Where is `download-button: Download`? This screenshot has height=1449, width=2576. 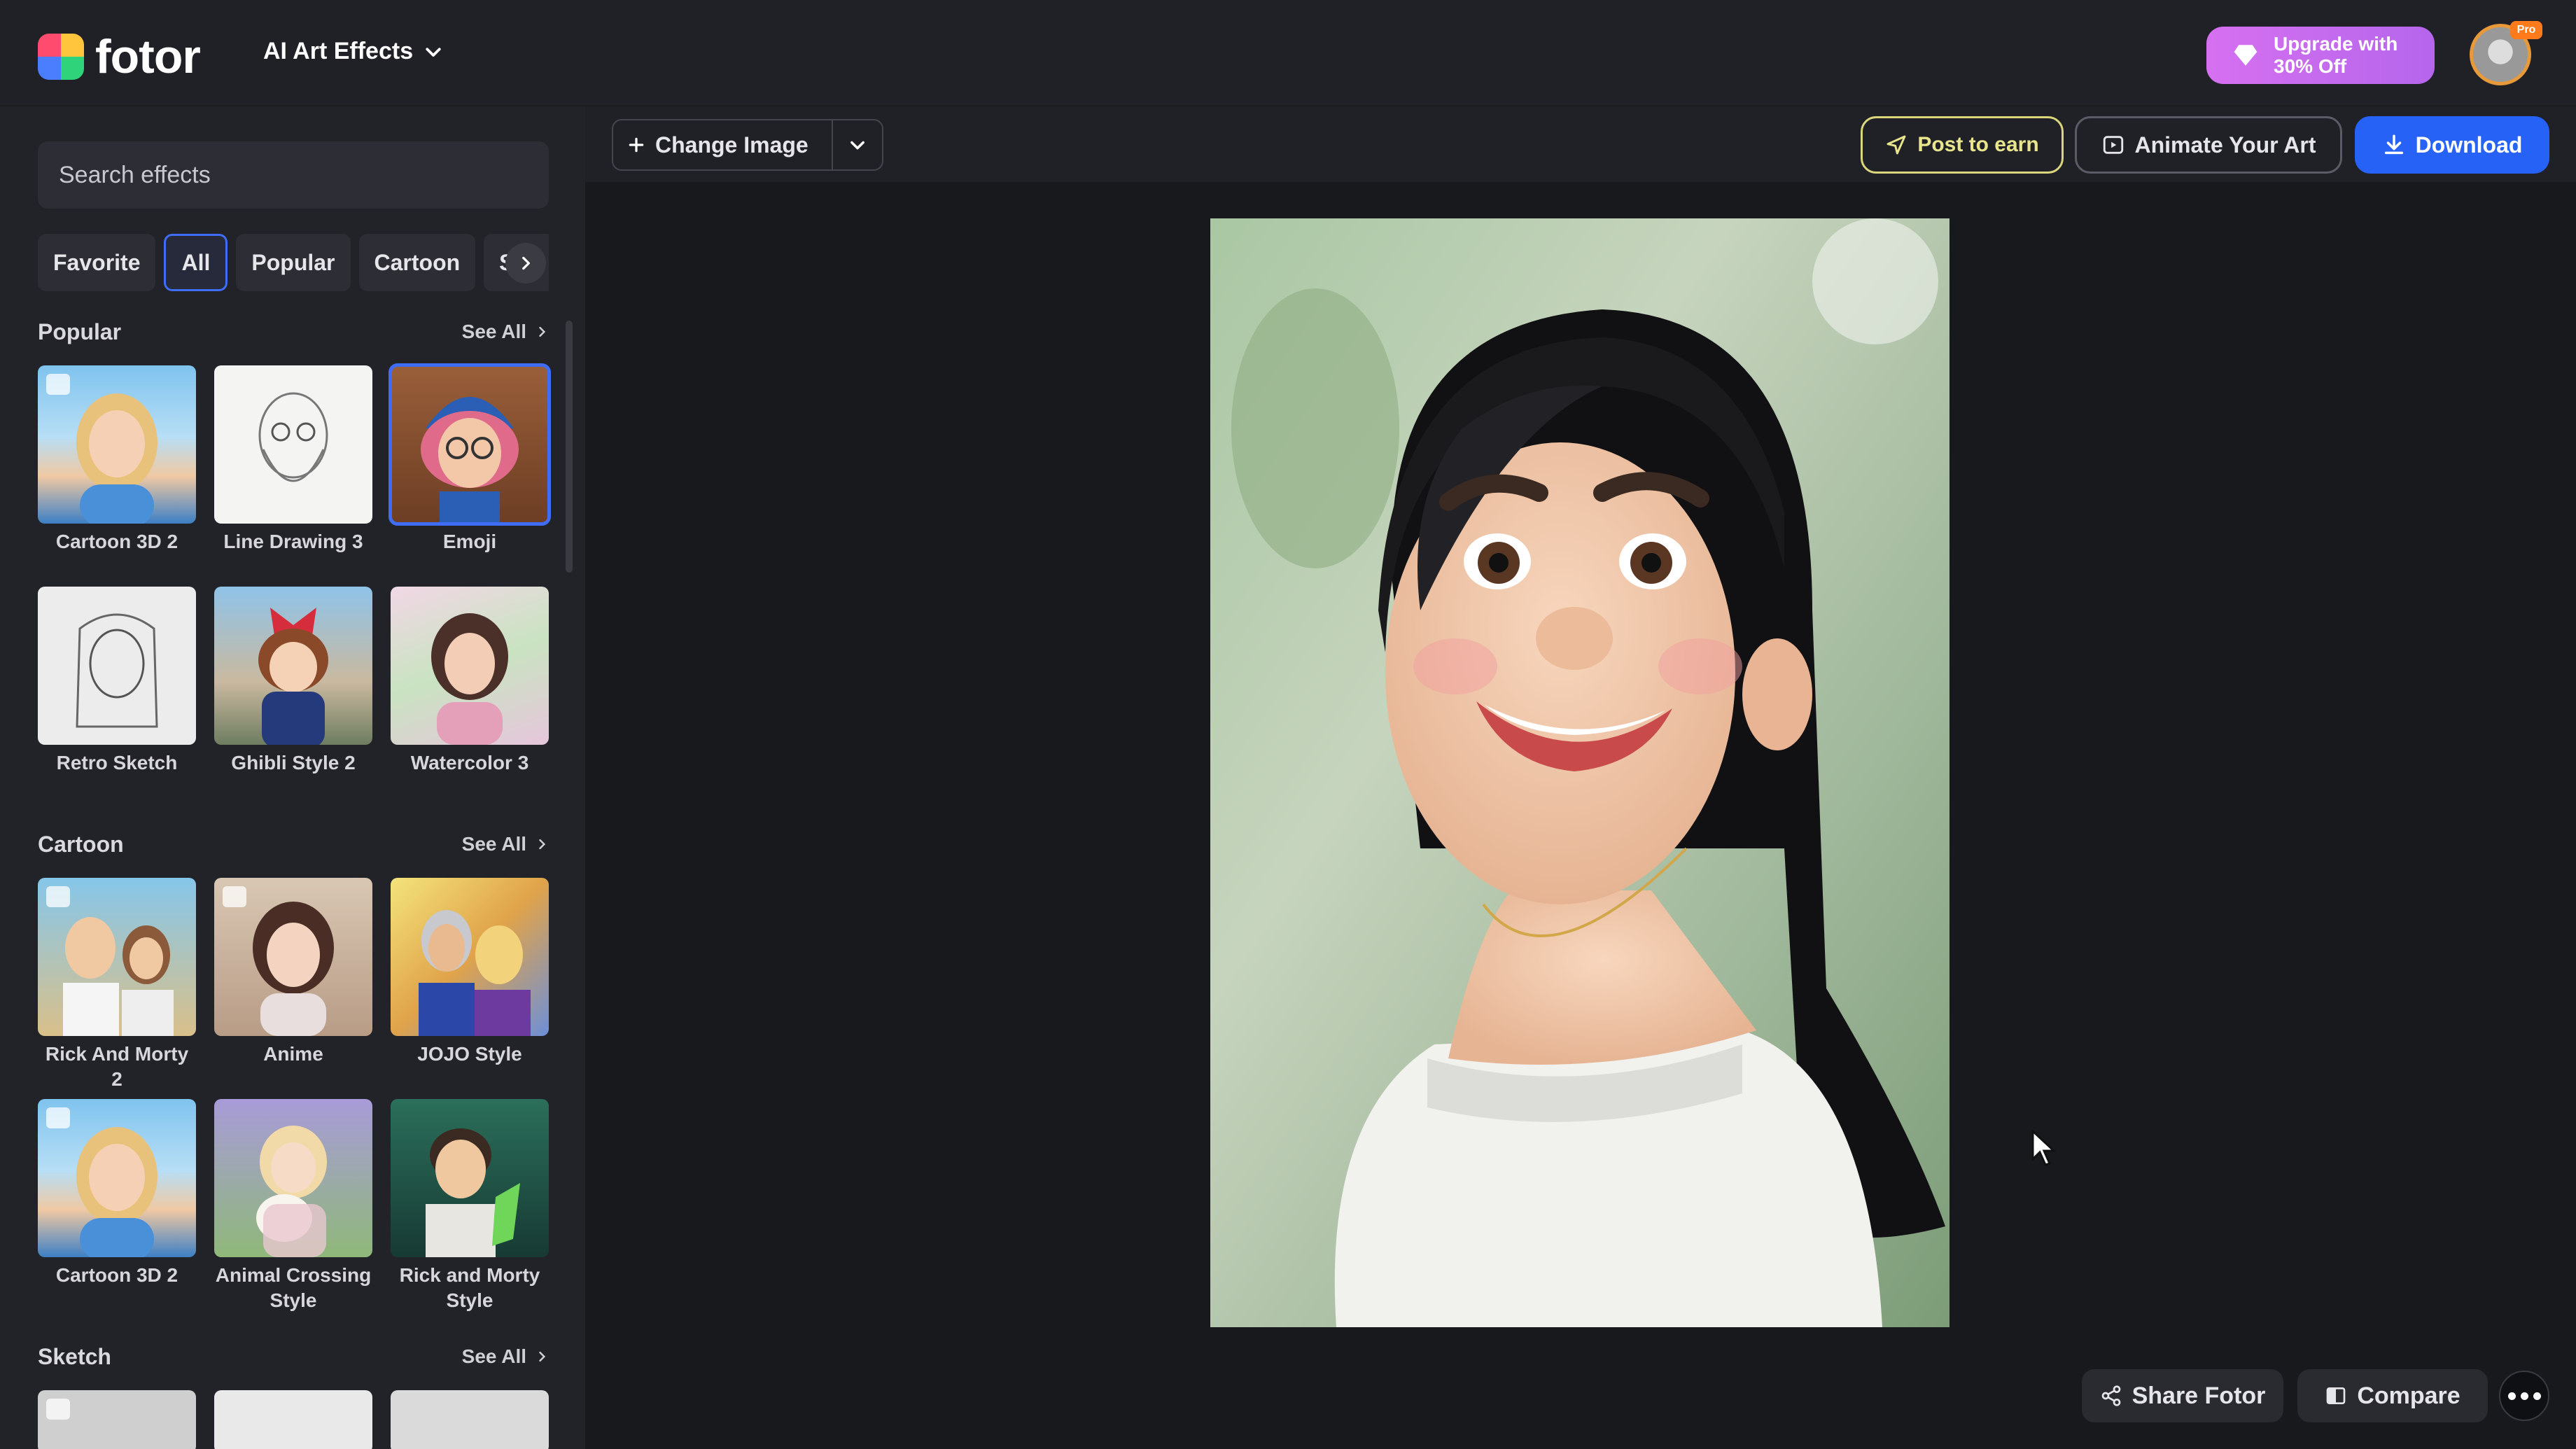 download-button: Download is located at coordinates (2452, 145).